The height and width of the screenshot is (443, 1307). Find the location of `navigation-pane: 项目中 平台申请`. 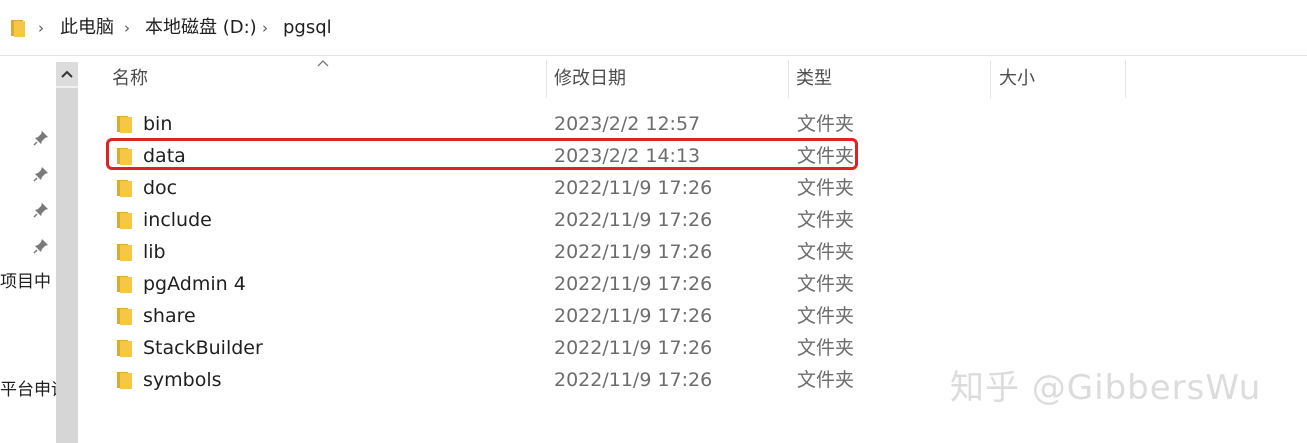

navigation-pane: 项目中 平台申请 is located at coordinates (28, 249).